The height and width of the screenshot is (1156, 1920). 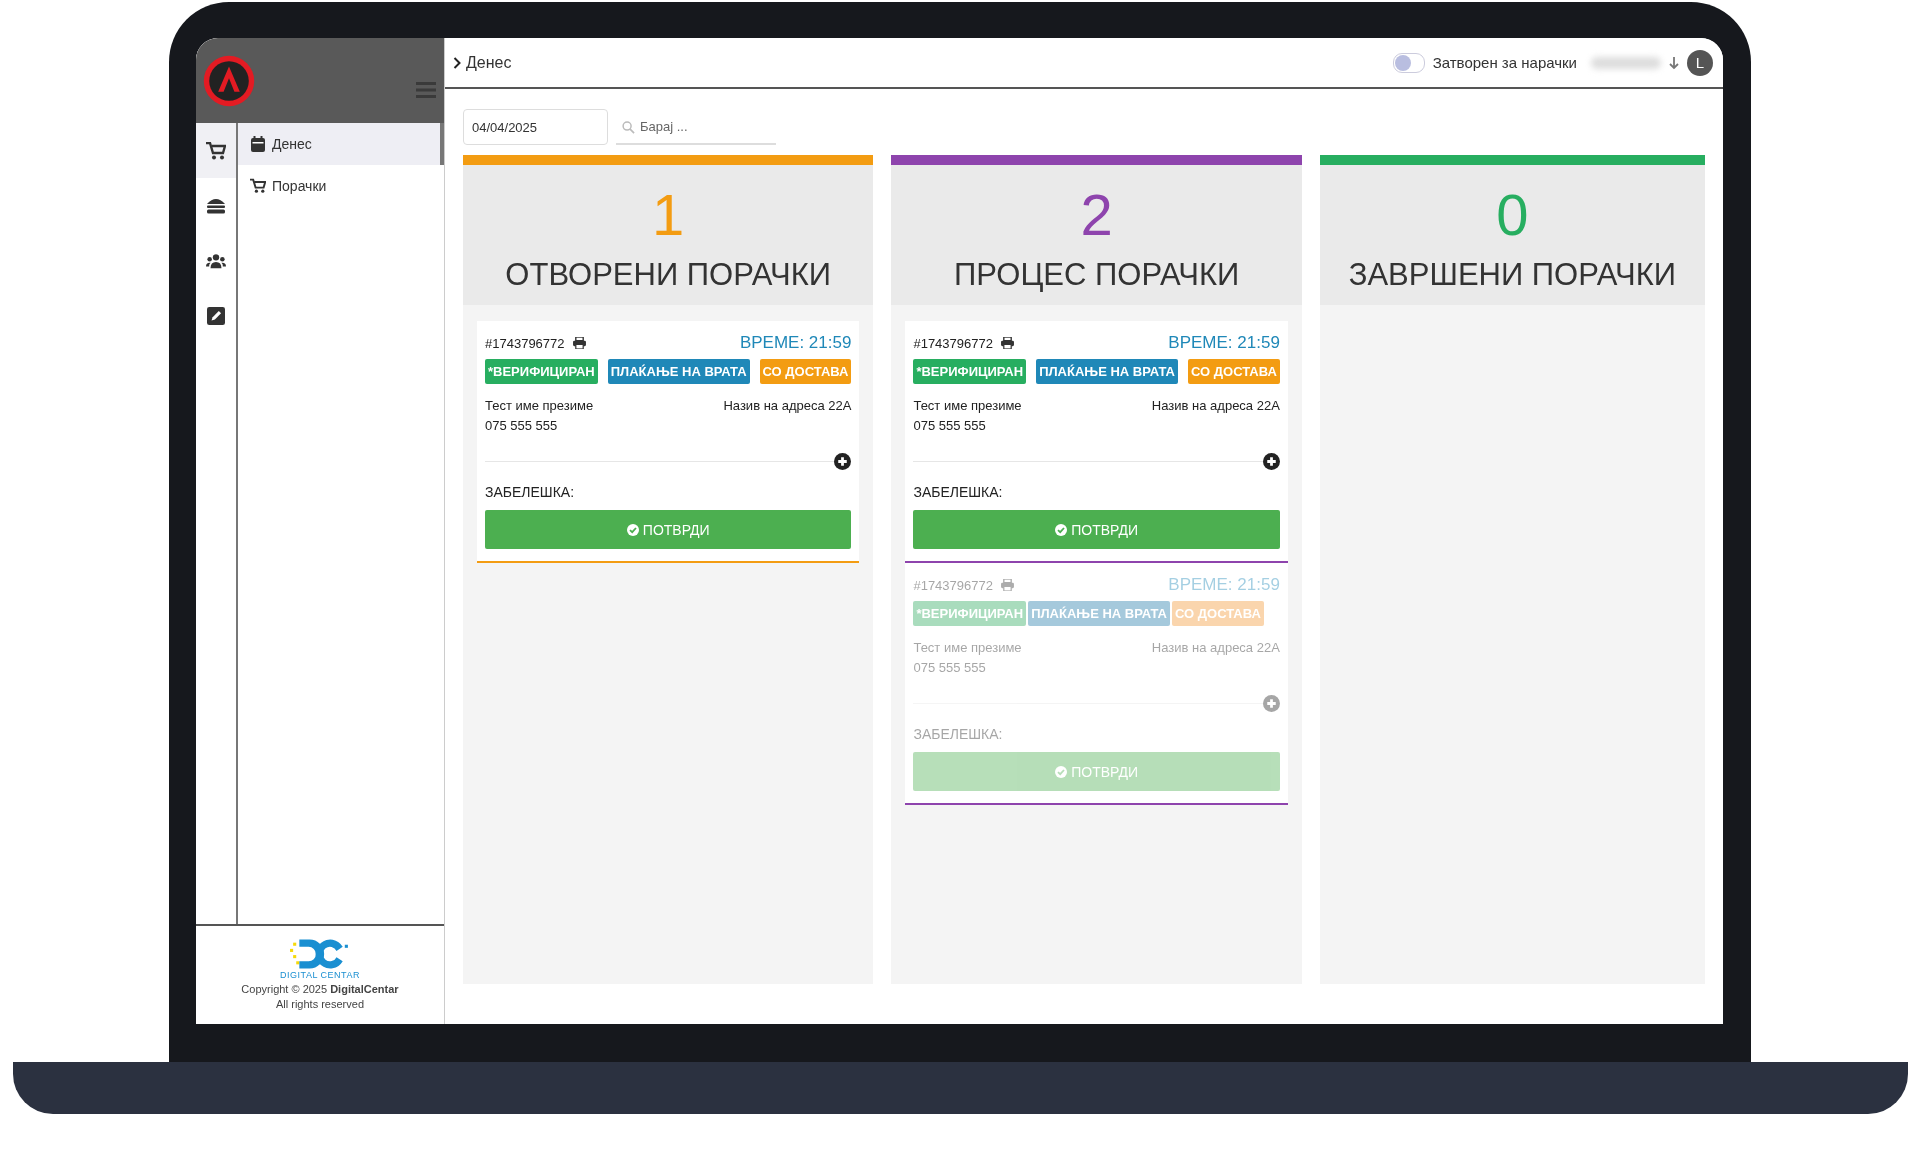 I want to click on users-icon, so click(x=216, y=260).